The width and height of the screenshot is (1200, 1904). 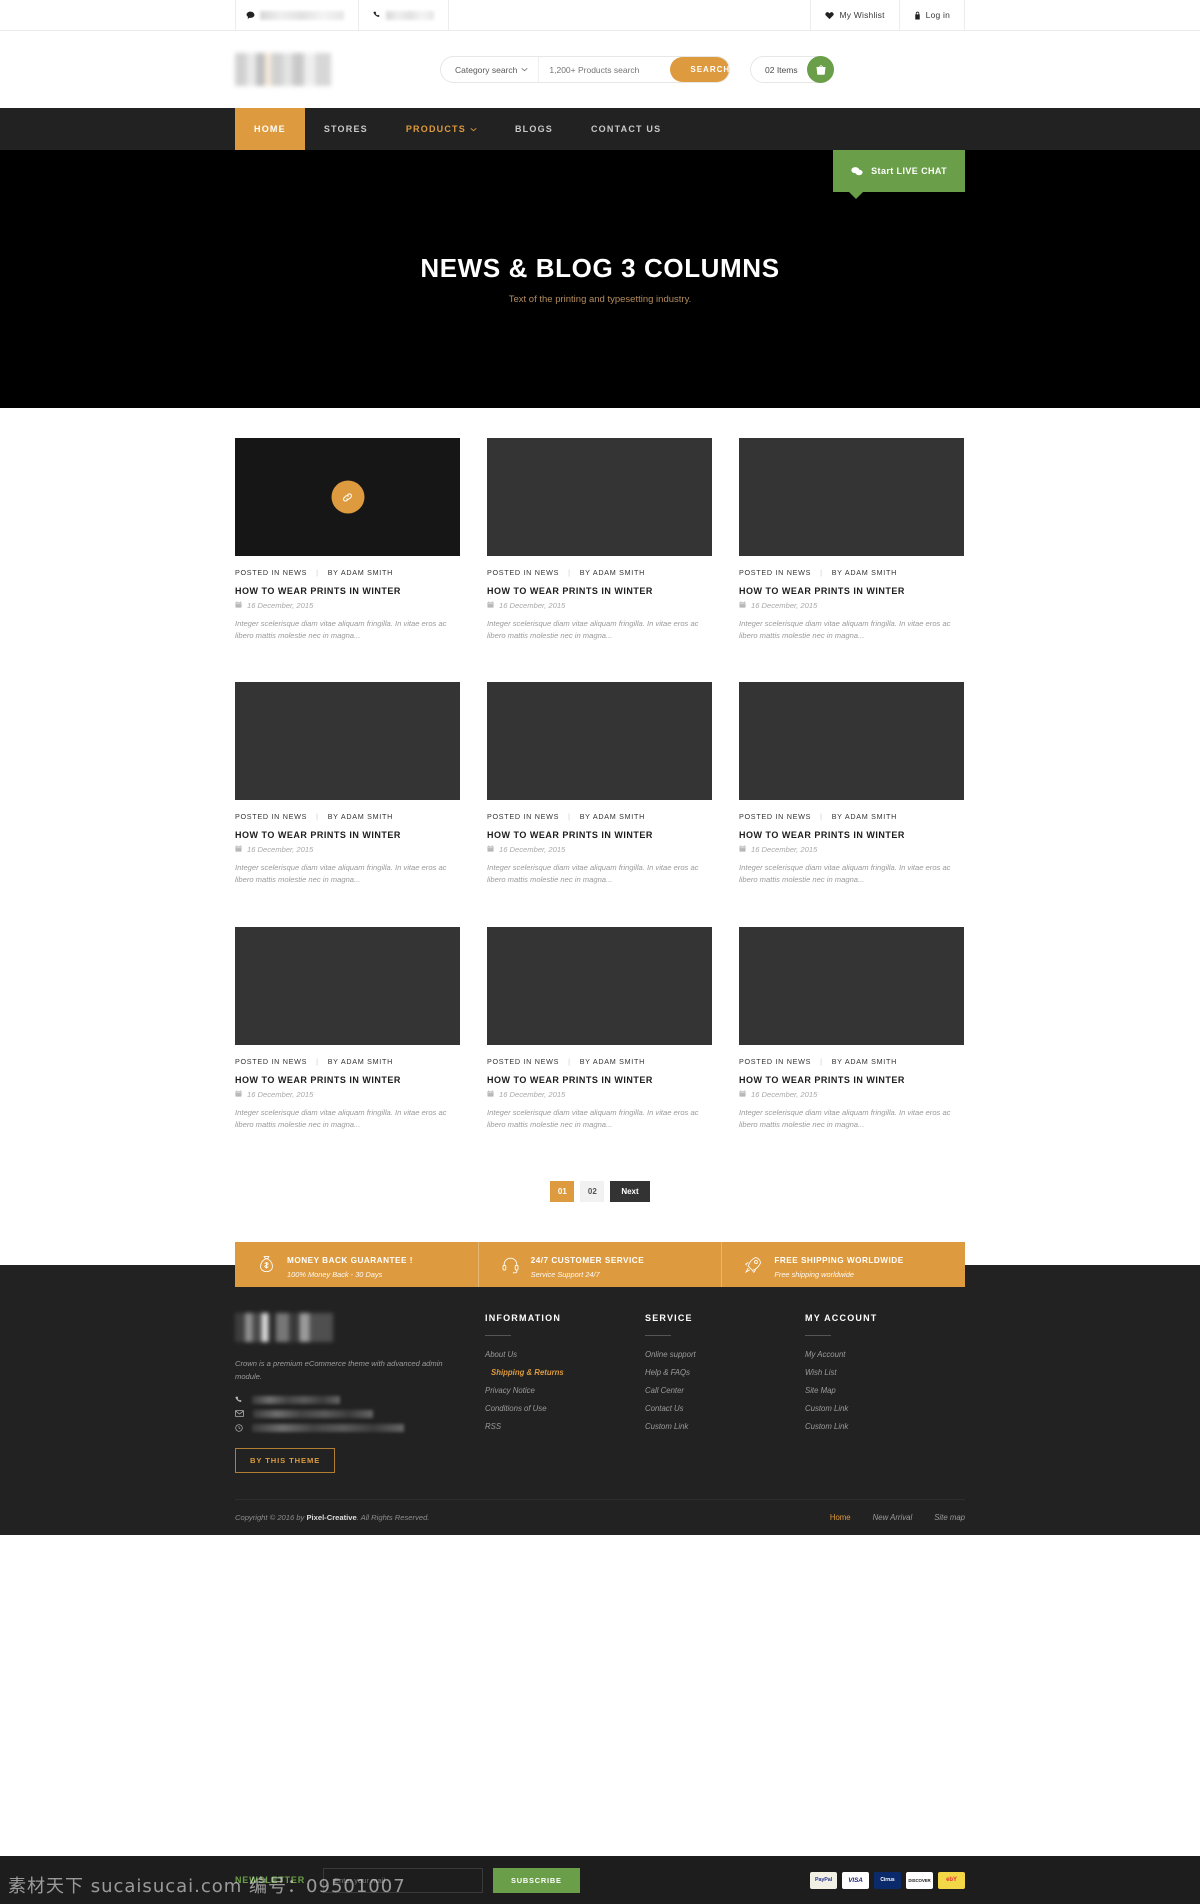 I want to click on nav-item-home: HOME, so click(x=270, y=129).